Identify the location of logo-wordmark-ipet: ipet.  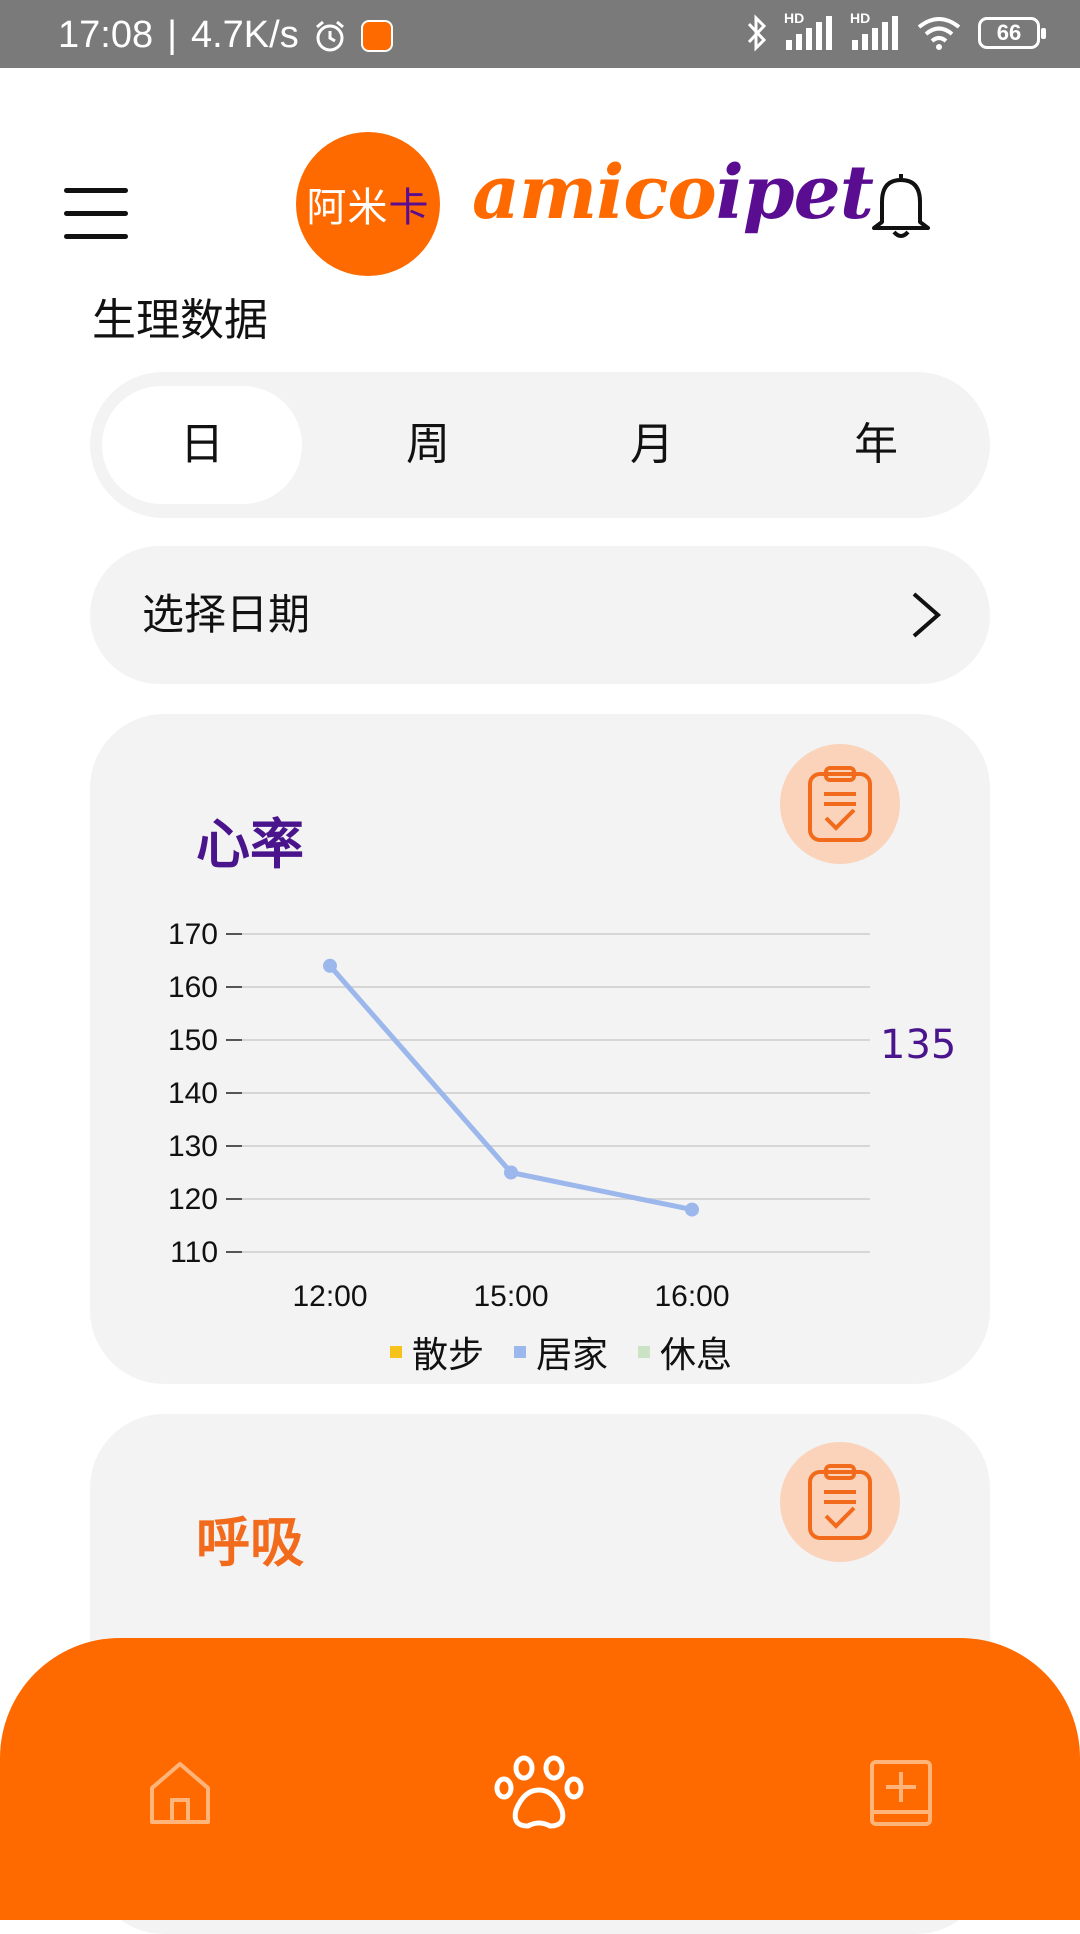
(794, 193).